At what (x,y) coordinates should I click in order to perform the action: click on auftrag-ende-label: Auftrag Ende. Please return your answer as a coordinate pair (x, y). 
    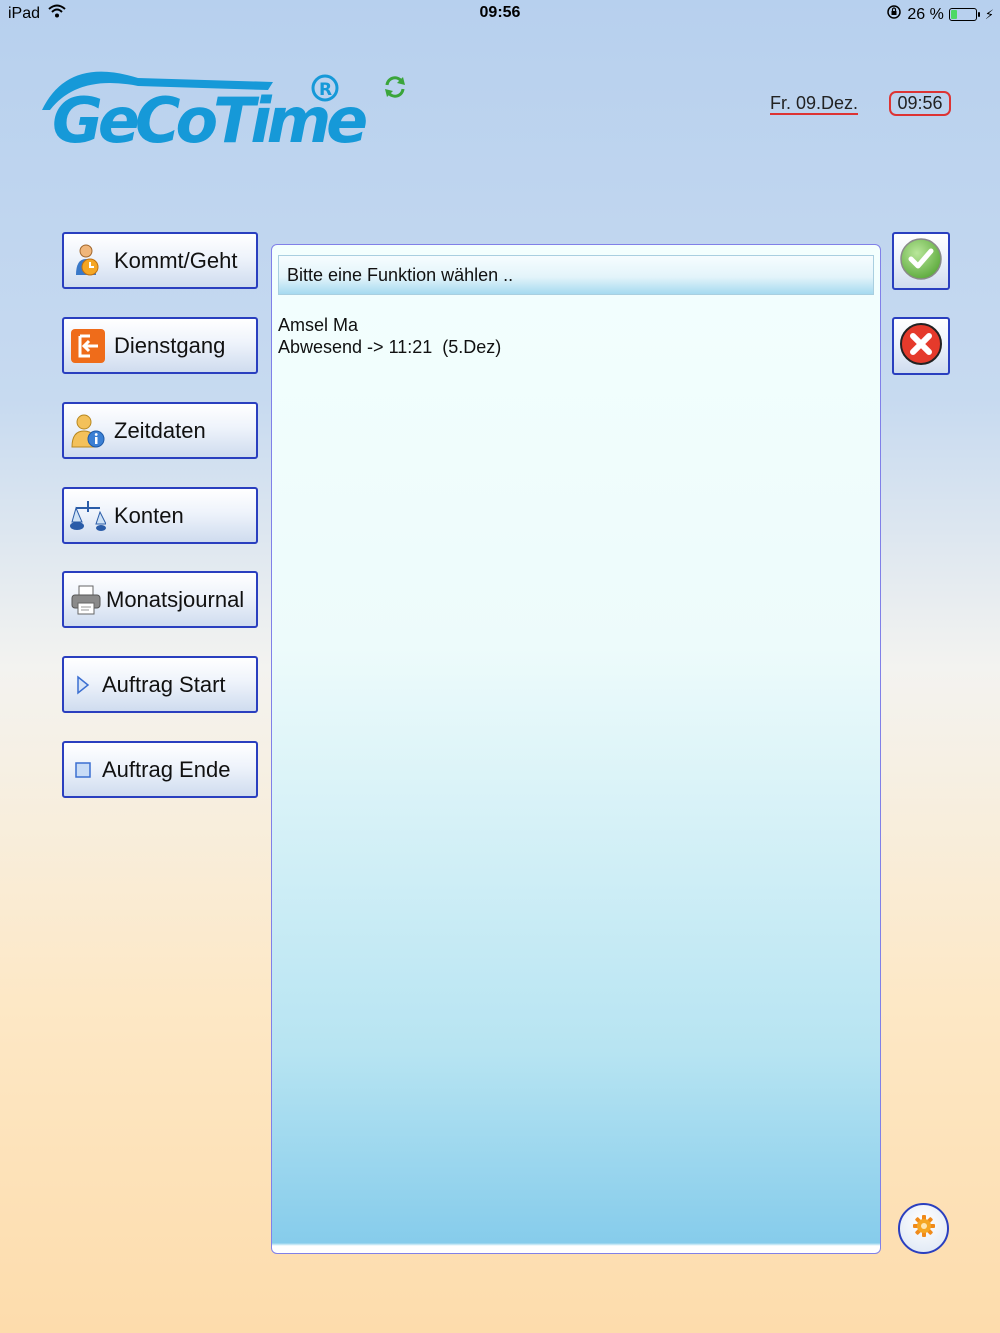
    Looking at the image, I should click on (166, 769).